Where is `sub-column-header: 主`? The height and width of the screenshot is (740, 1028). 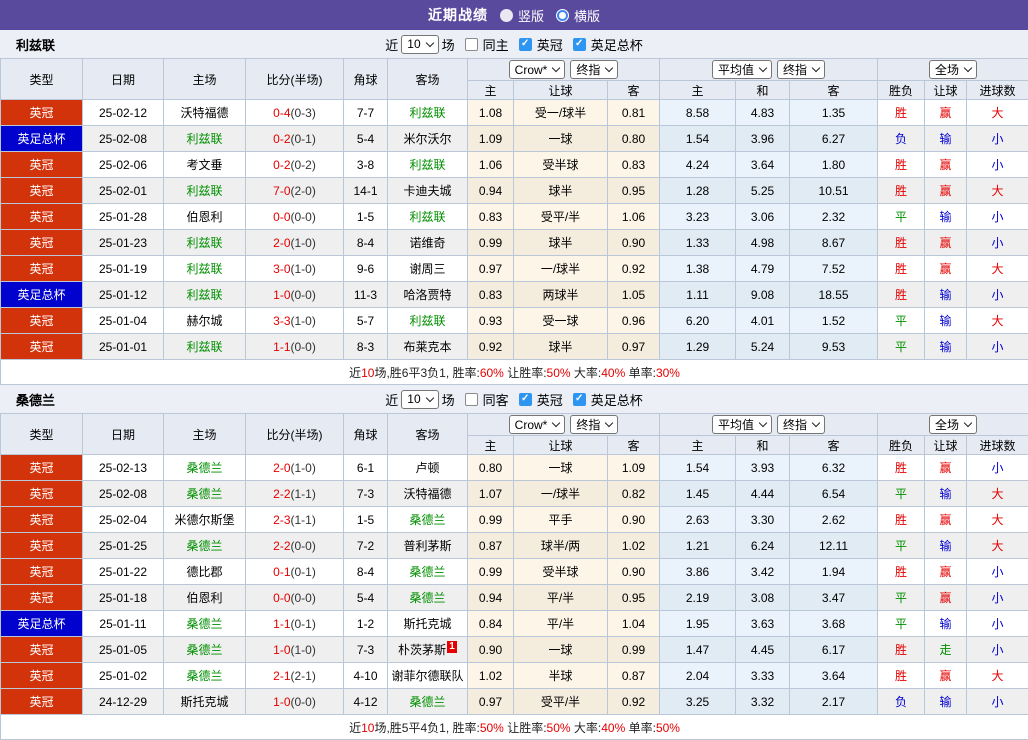
sub-column-header: 主 is located at coordinates (698, 90).